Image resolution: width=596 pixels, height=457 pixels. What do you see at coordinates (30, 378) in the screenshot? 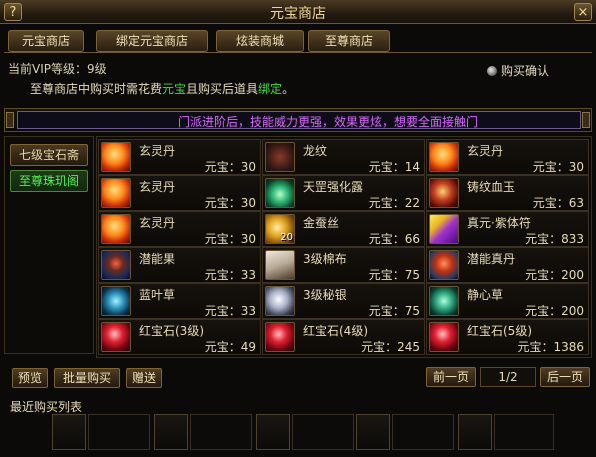
I see `preview-button: 预览` at bounding box center [30, 378].